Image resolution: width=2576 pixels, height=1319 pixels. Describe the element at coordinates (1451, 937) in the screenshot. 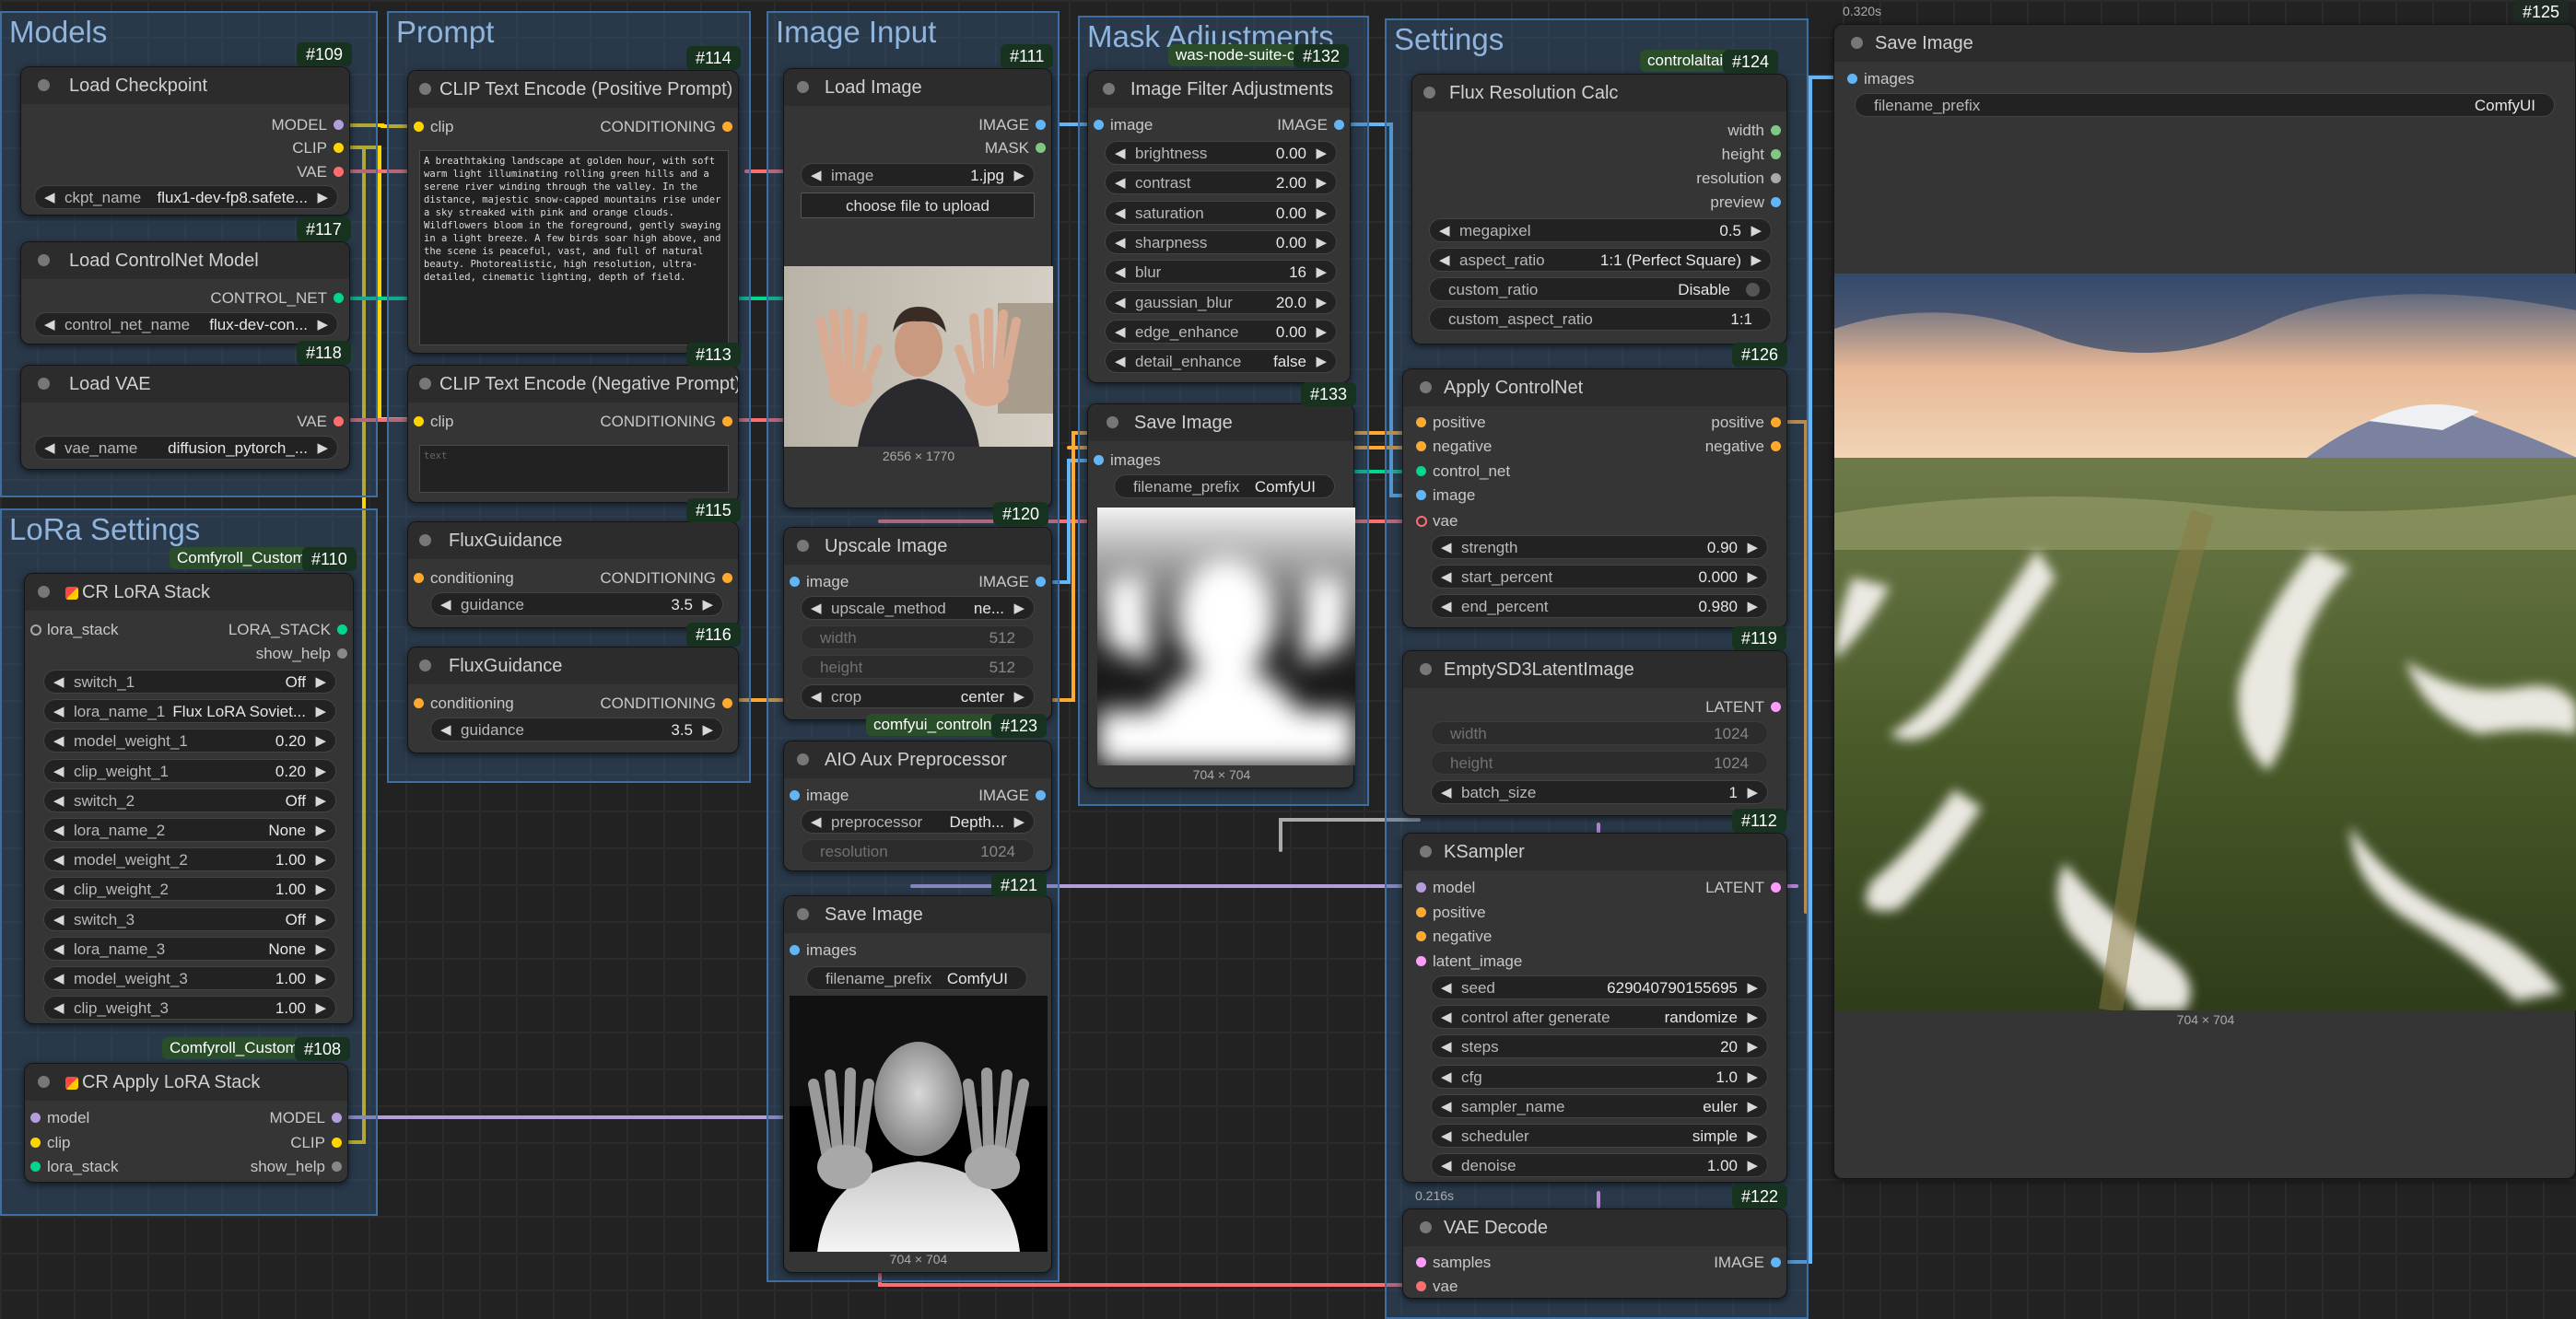

I see `input-negative: negative` at that location.